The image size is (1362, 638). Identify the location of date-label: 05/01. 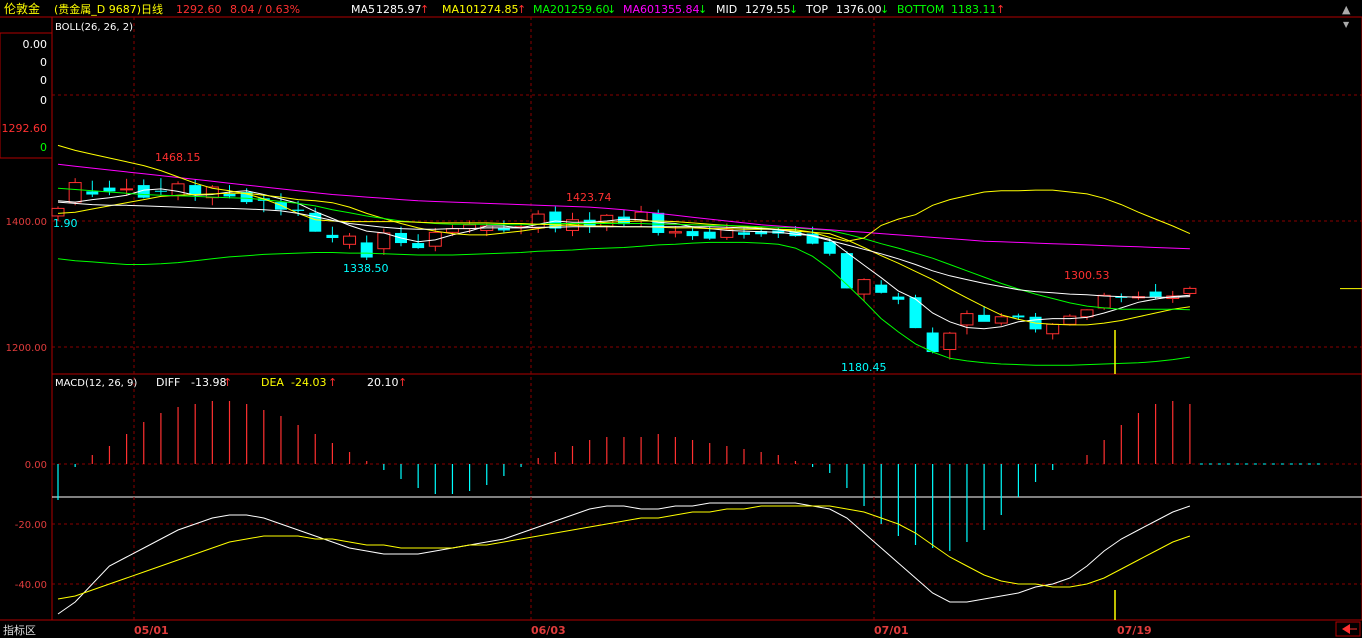
(151, 630).